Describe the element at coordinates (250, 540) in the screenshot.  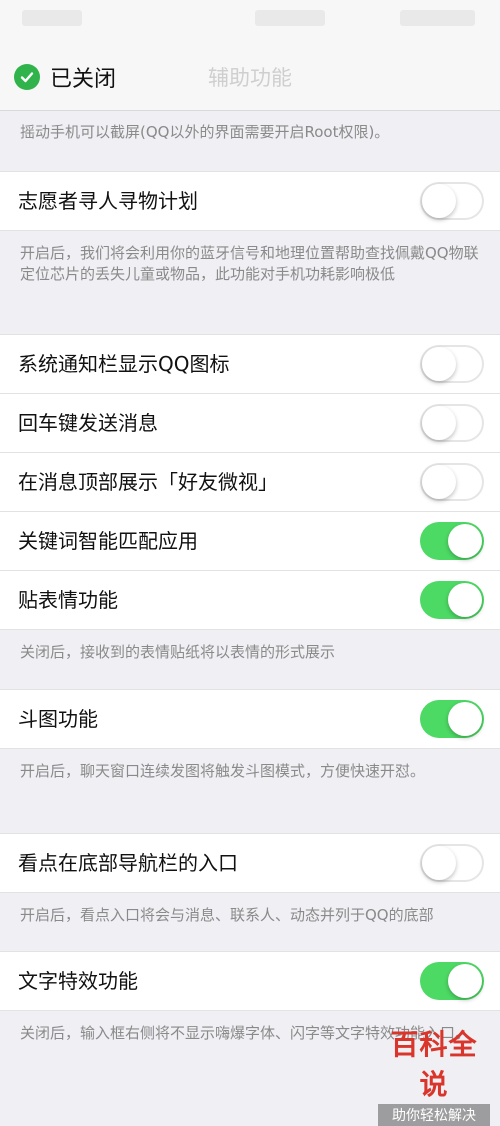
I see `row-keyword-match: 关键词智能匹配应用` at that location.